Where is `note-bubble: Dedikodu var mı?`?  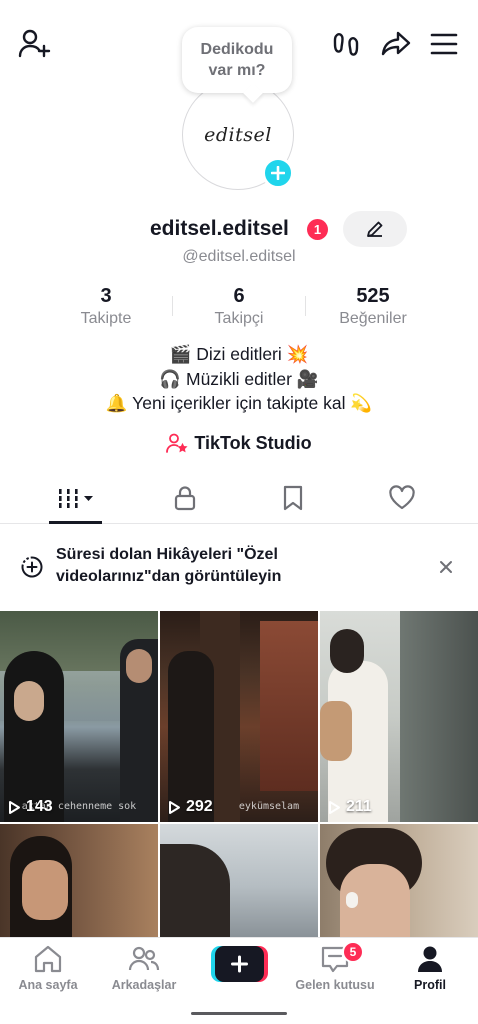
note-bubble: Dedikodu var mı? is located at coordinates (237, 60).